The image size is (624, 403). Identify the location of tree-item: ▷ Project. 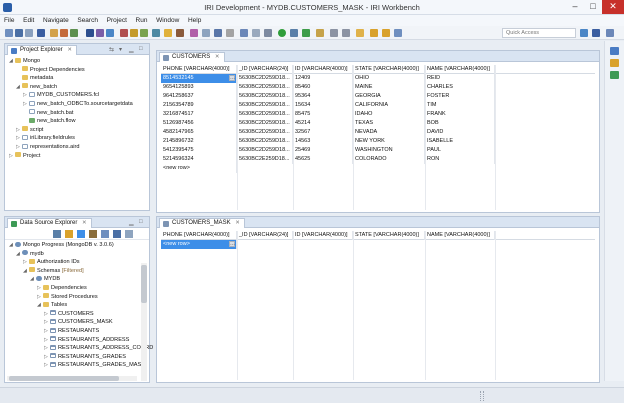
(24, 156).